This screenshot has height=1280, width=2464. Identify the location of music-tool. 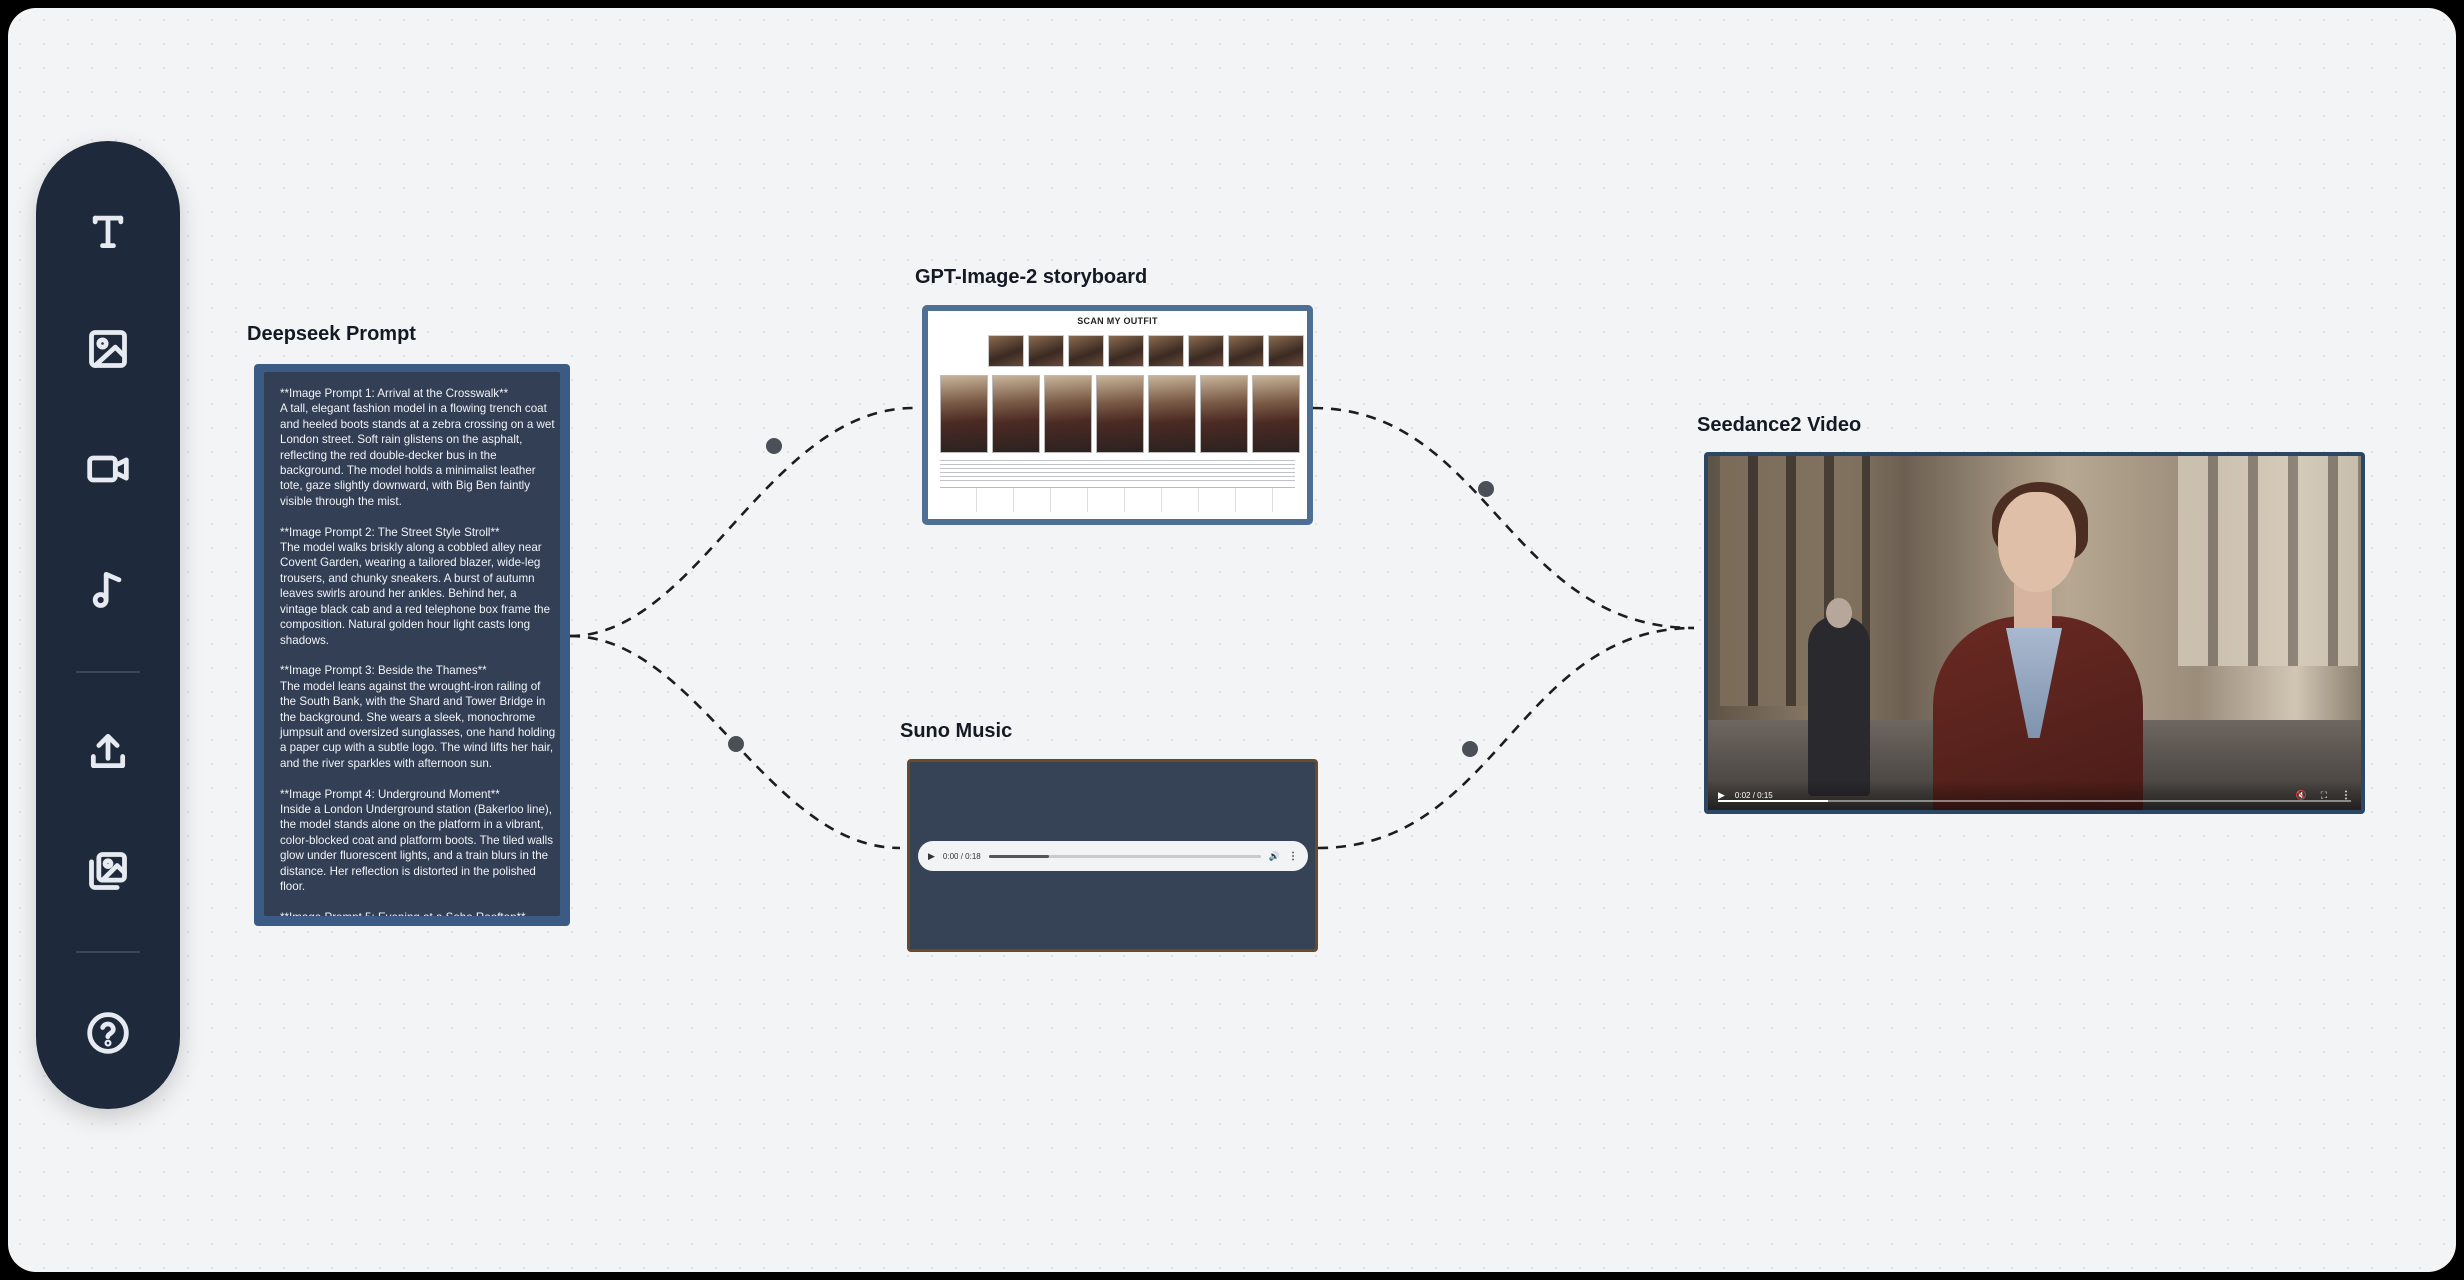
(108, 589).